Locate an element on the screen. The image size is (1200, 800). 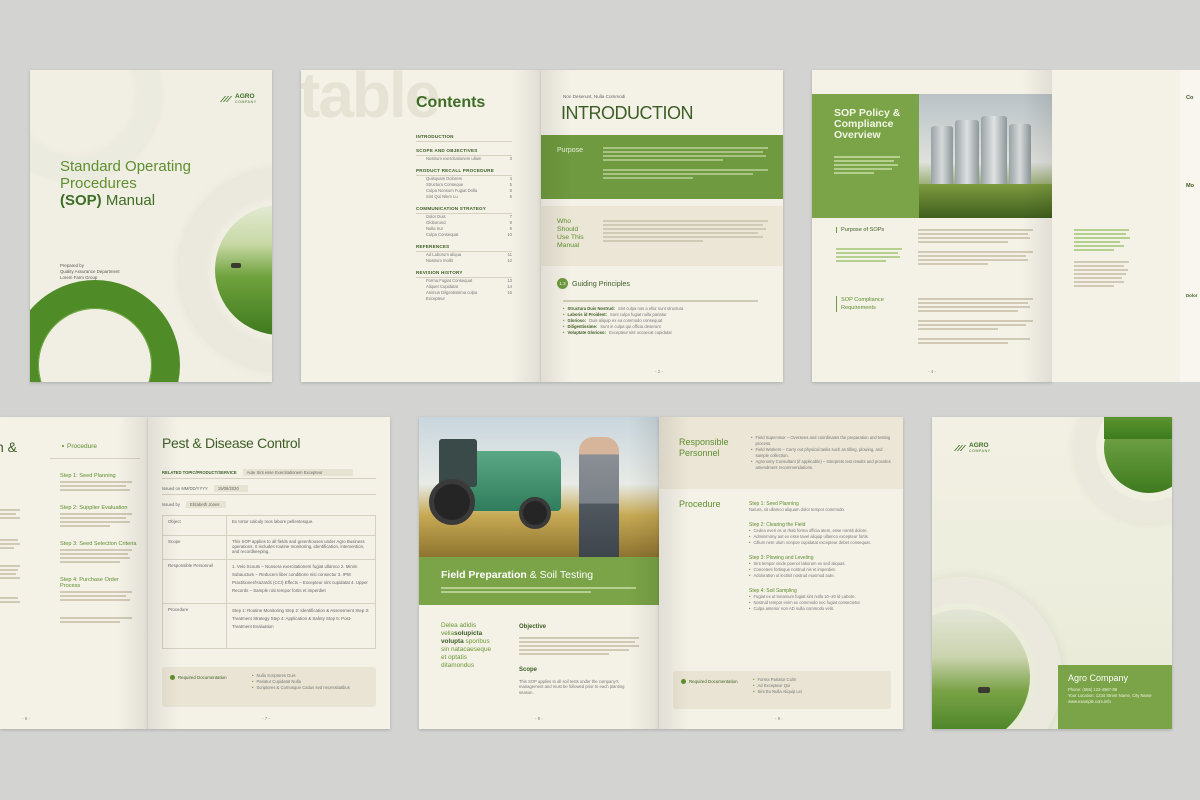
row-key: Procedure is located at coordinates (195, 626).